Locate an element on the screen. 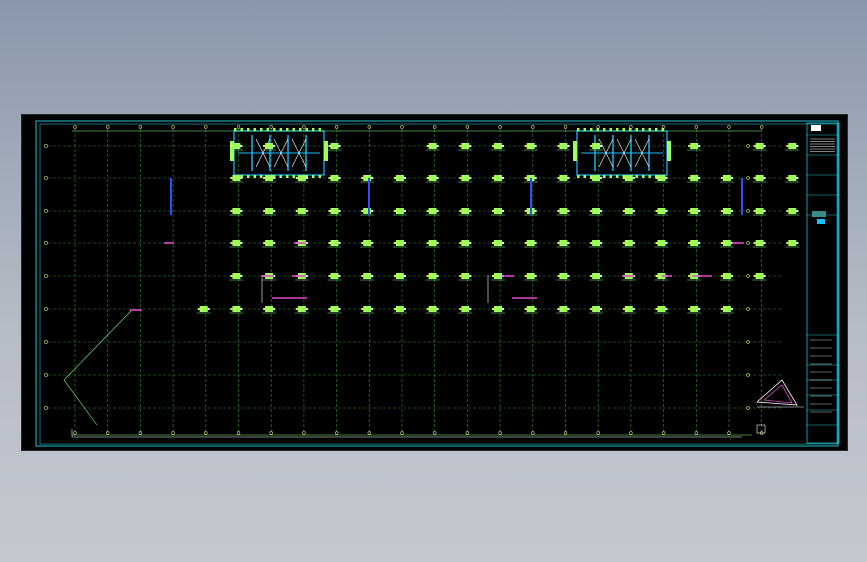 This screenshot has width=867, height=562. core-left is located at coordinates (279, 153).